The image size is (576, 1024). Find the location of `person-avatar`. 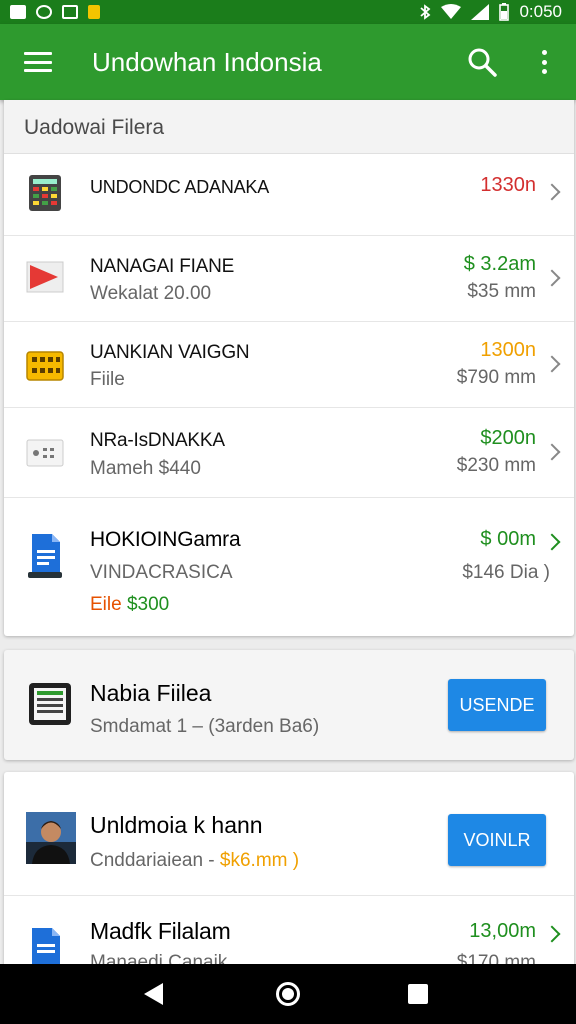

person-avatar is located at coordinates (51, 838).